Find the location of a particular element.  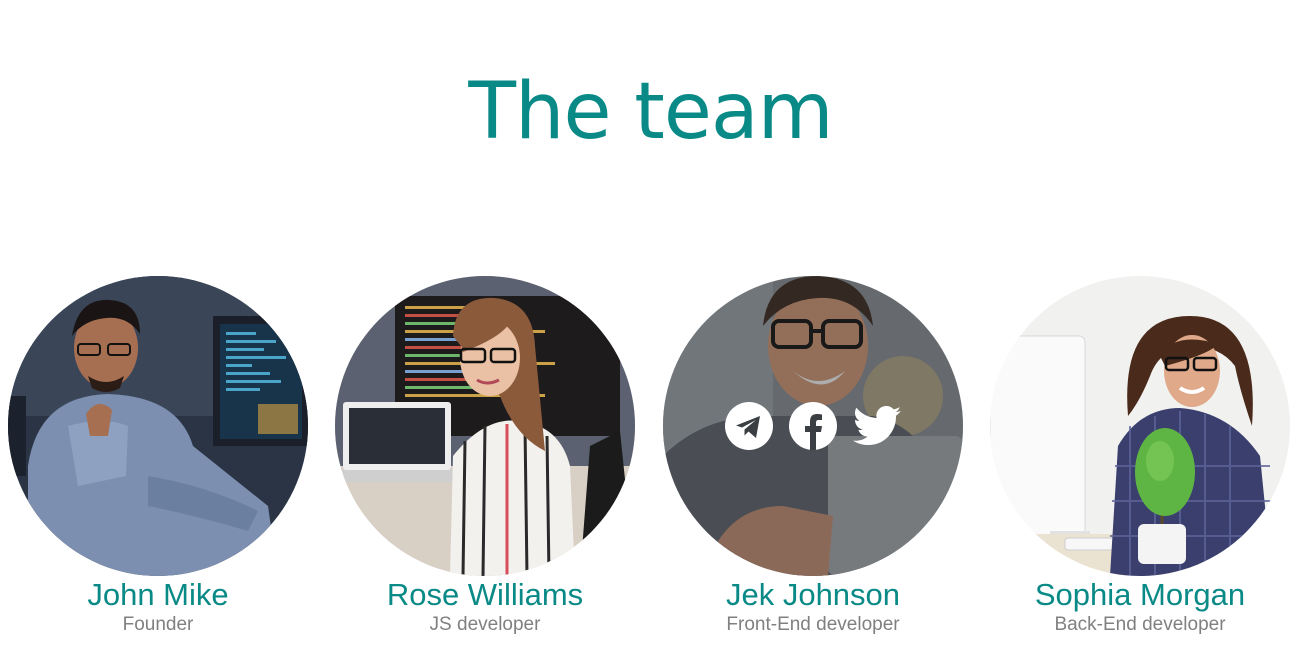

member-role: Back-End developer is located at coordinates (1140, 624).